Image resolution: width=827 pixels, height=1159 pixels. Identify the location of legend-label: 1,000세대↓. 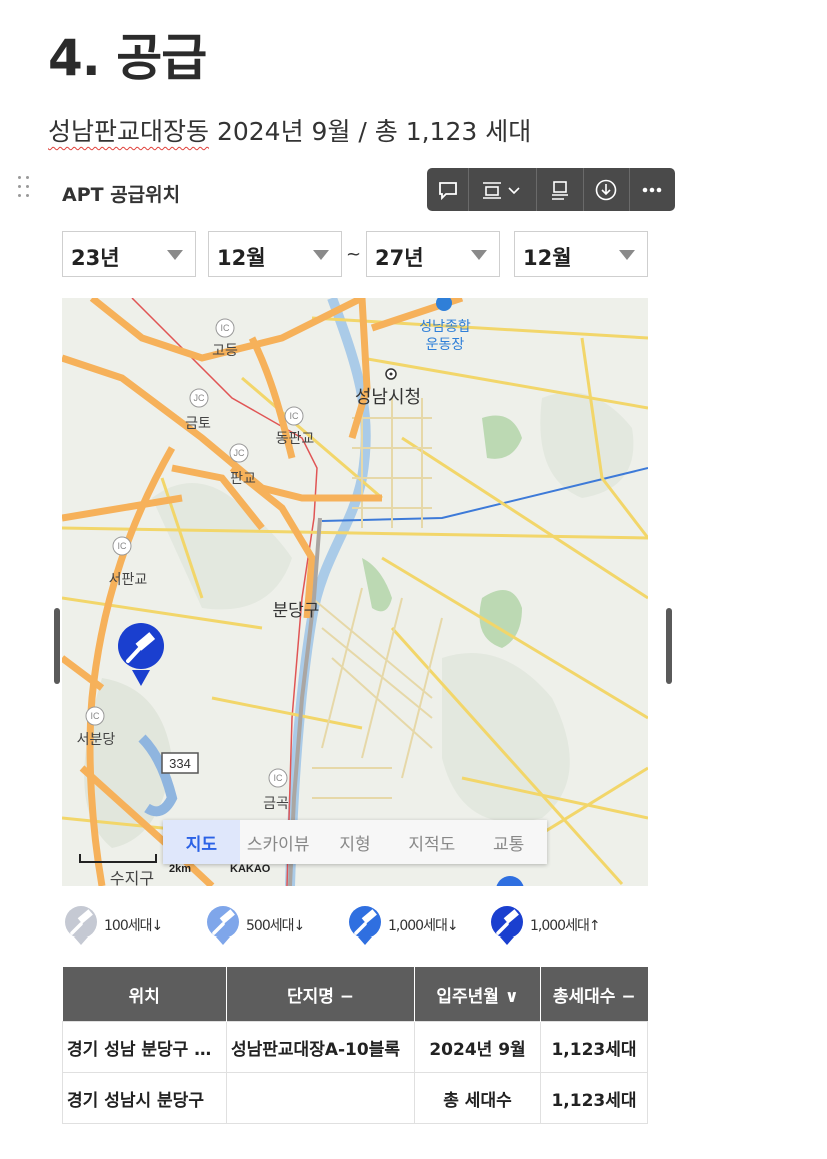
(423, 926).